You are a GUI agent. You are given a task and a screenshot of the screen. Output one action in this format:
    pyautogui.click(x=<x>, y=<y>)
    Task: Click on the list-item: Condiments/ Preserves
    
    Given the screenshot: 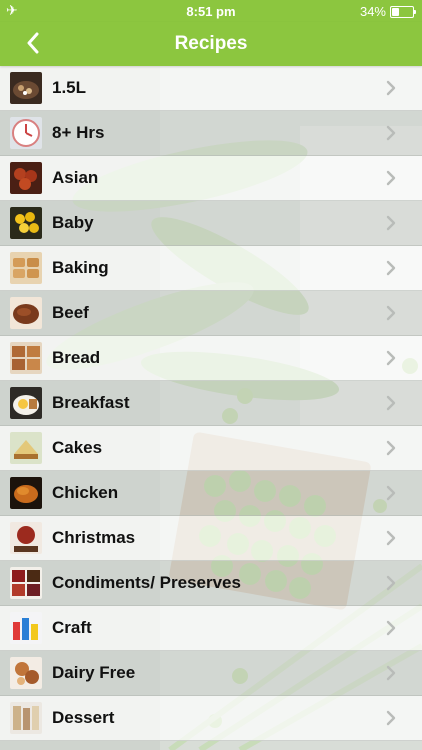 What is the action you would take?
    pyautogui.click(x=211, y=583)
    